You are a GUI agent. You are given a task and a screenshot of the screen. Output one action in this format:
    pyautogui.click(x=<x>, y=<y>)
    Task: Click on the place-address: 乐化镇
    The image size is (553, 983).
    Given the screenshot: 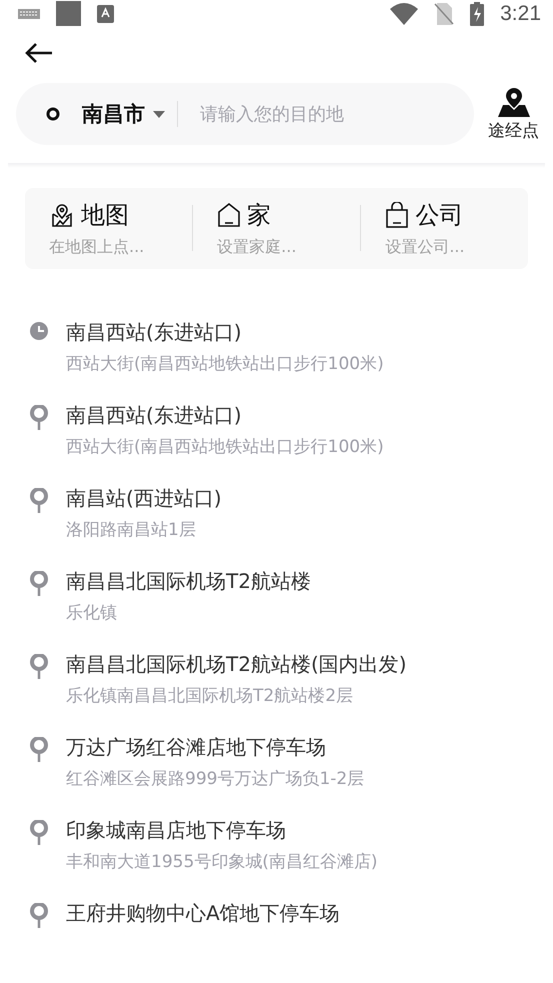 What is the action you would take?
    pyautogui.click(x=92, y=613)
    